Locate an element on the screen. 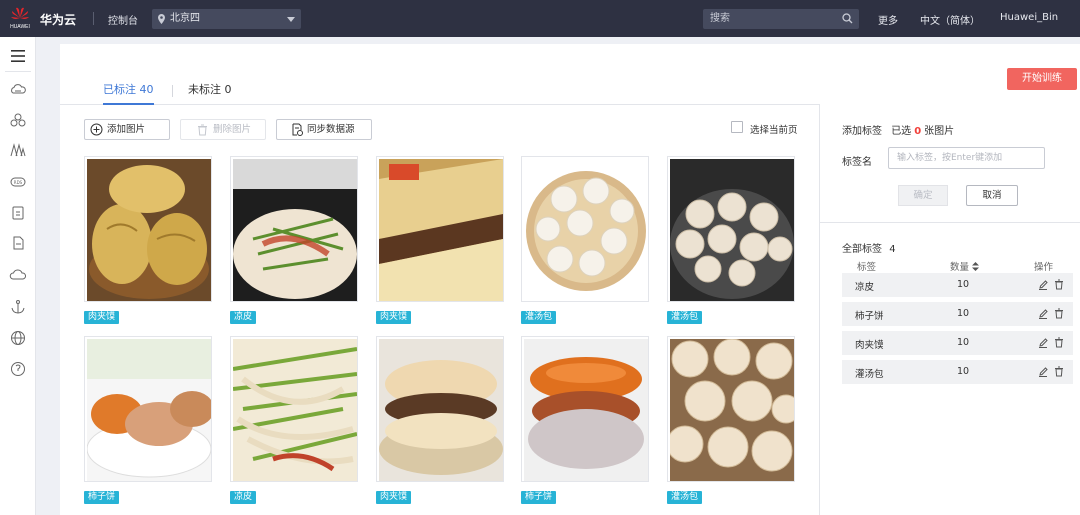  label-input-placeholder: 输入标签，按Enter键添加 is located at coordinates (950, 158).